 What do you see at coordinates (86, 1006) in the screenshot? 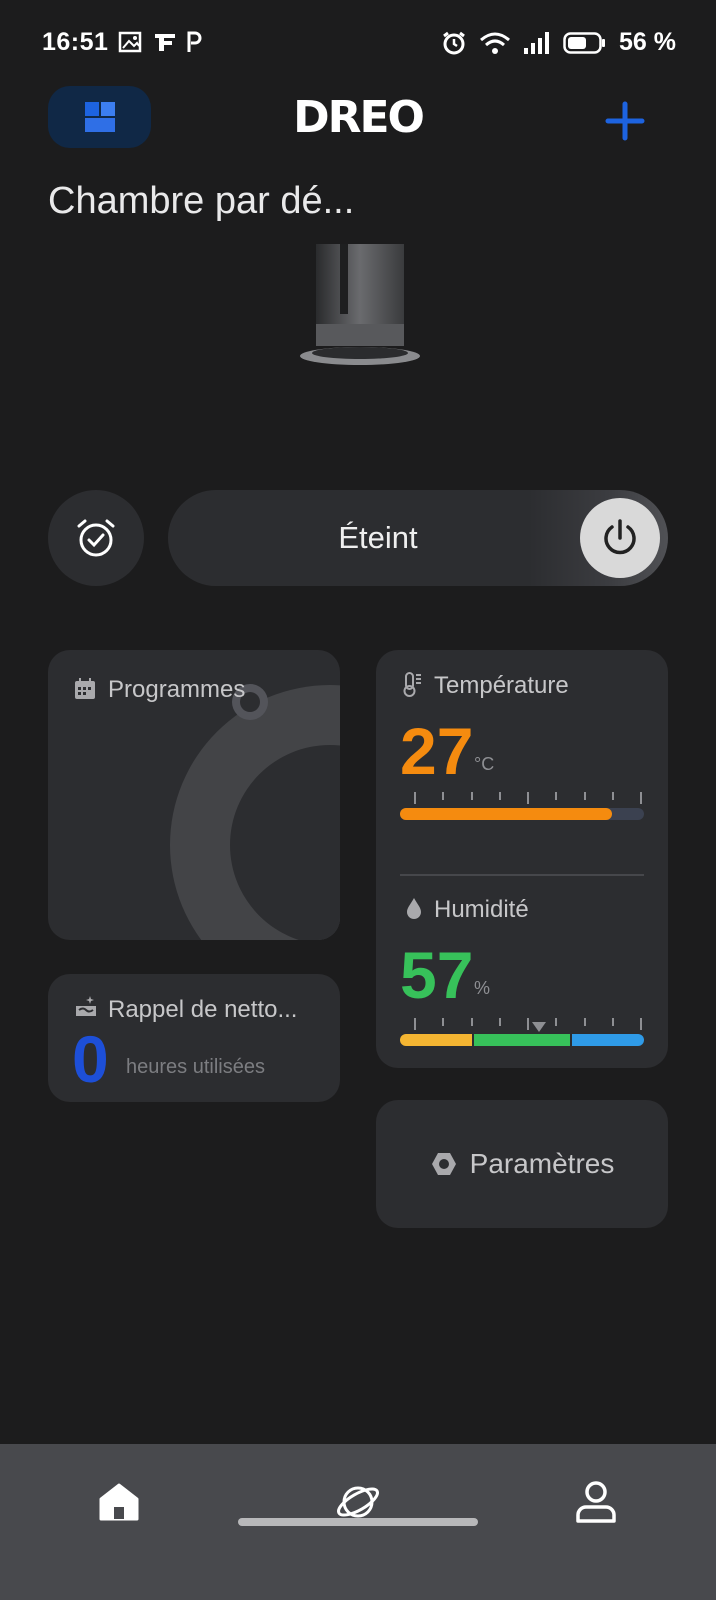
I see `cleaning-icon` at bounding box center [86, 1006].